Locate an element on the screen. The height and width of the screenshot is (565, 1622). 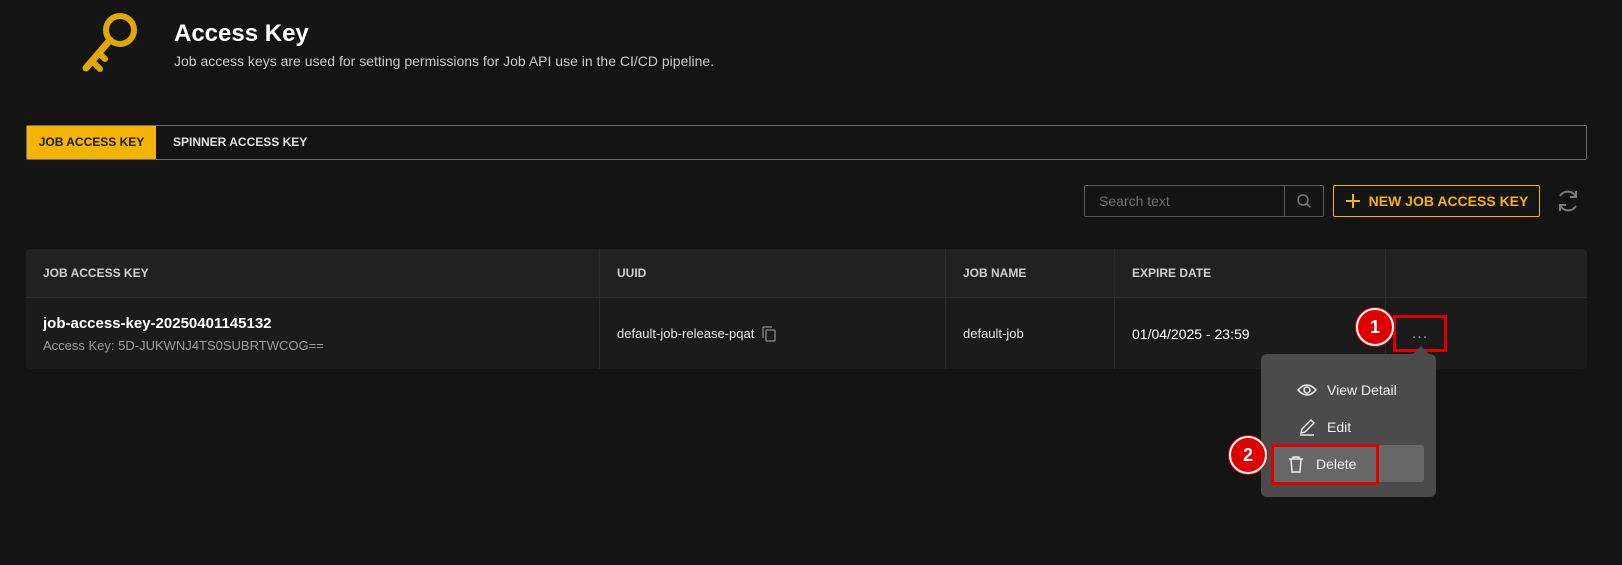
search-icon is located at coordinates (1304, 201).